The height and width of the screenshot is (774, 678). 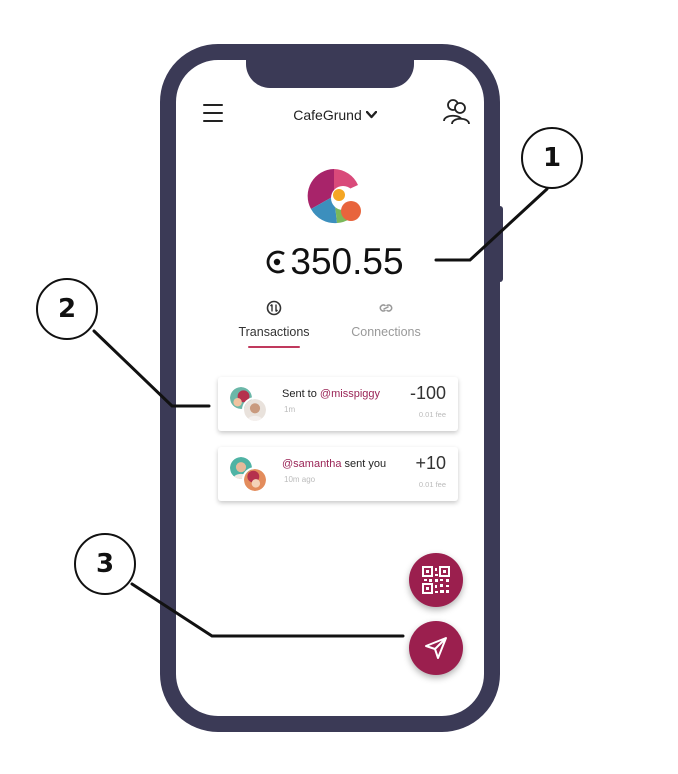 What do you see at coordinates (552, 158) in the screenshot?
I see `callout-marker: 1` at bounding box center [552, 158].